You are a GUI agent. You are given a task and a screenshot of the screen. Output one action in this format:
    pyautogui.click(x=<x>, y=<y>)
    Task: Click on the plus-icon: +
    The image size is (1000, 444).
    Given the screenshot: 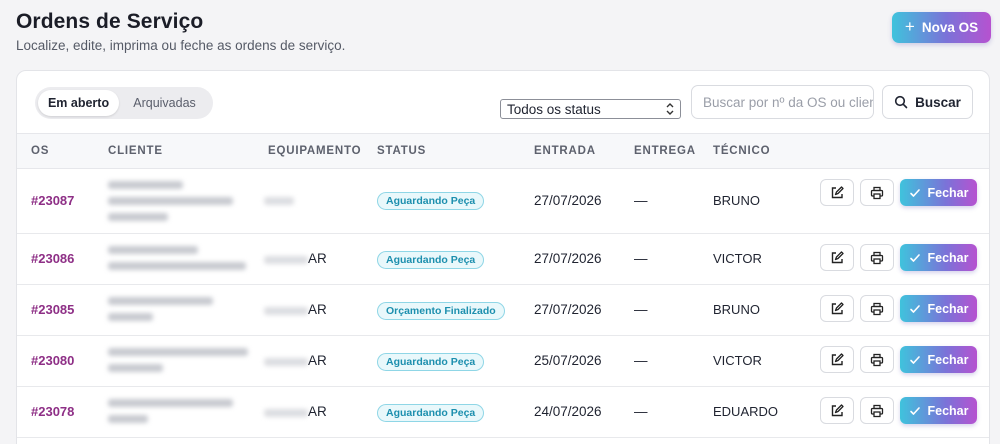 What is the action you would take?
    pyautogui.click(x=909, y=26)
    